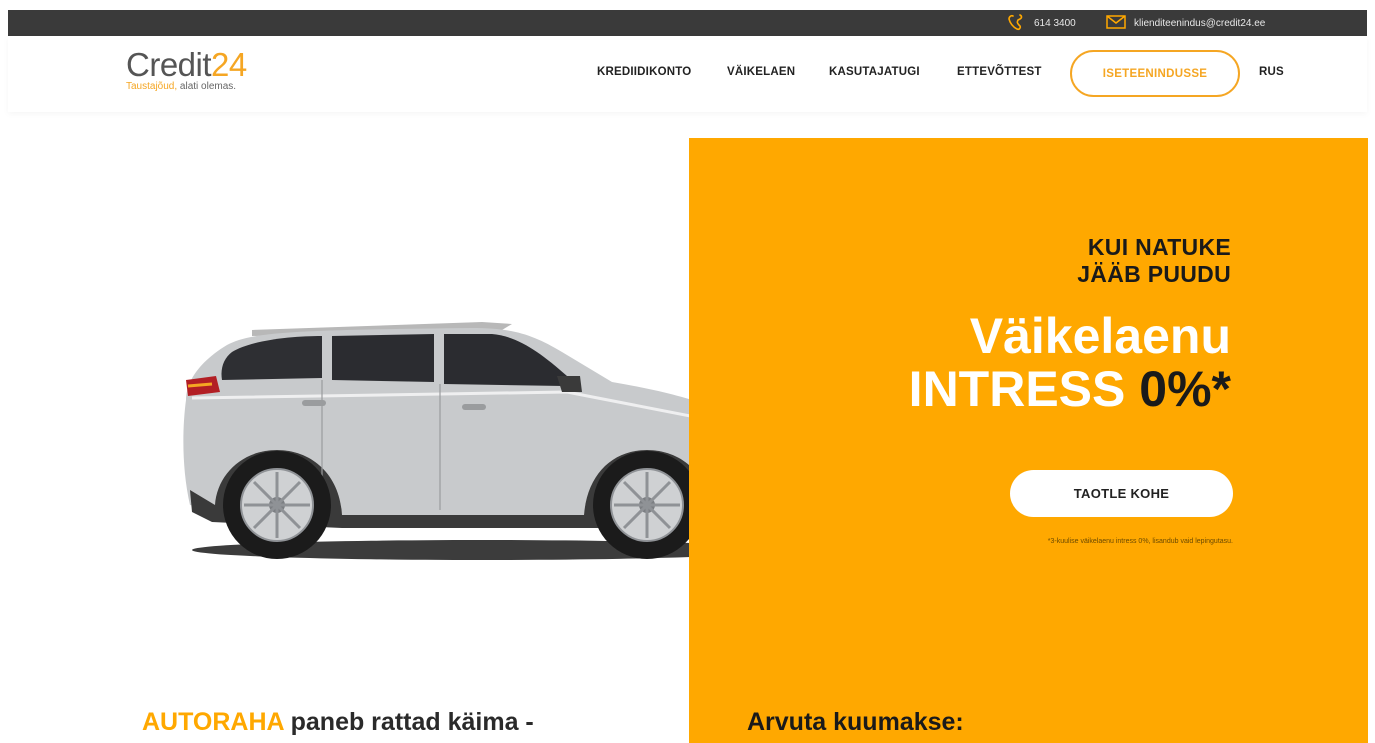 The width and height of the screenshot is (1375, 743). What do you see at coordinates (1200, 23) in the screenshot?
I see `email-address: klienditeenindus@credit24.ee` at bounding box center [1200, 23].